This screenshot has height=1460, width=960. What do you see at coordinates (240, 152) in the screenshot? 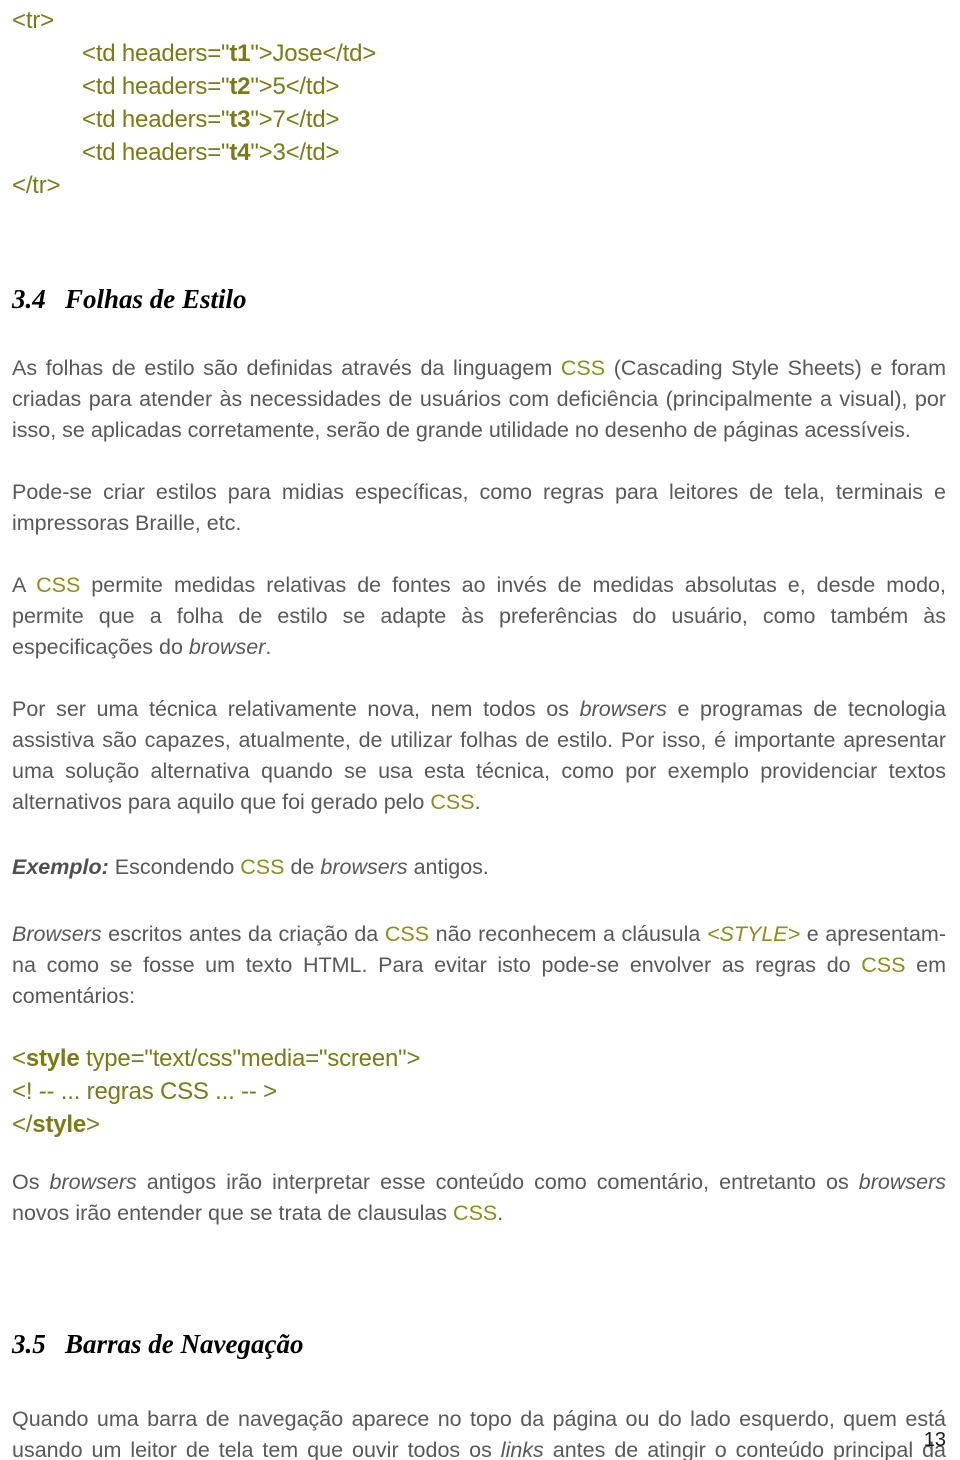
I see `code-line-bold: t4` at bounding box center [240, 152].